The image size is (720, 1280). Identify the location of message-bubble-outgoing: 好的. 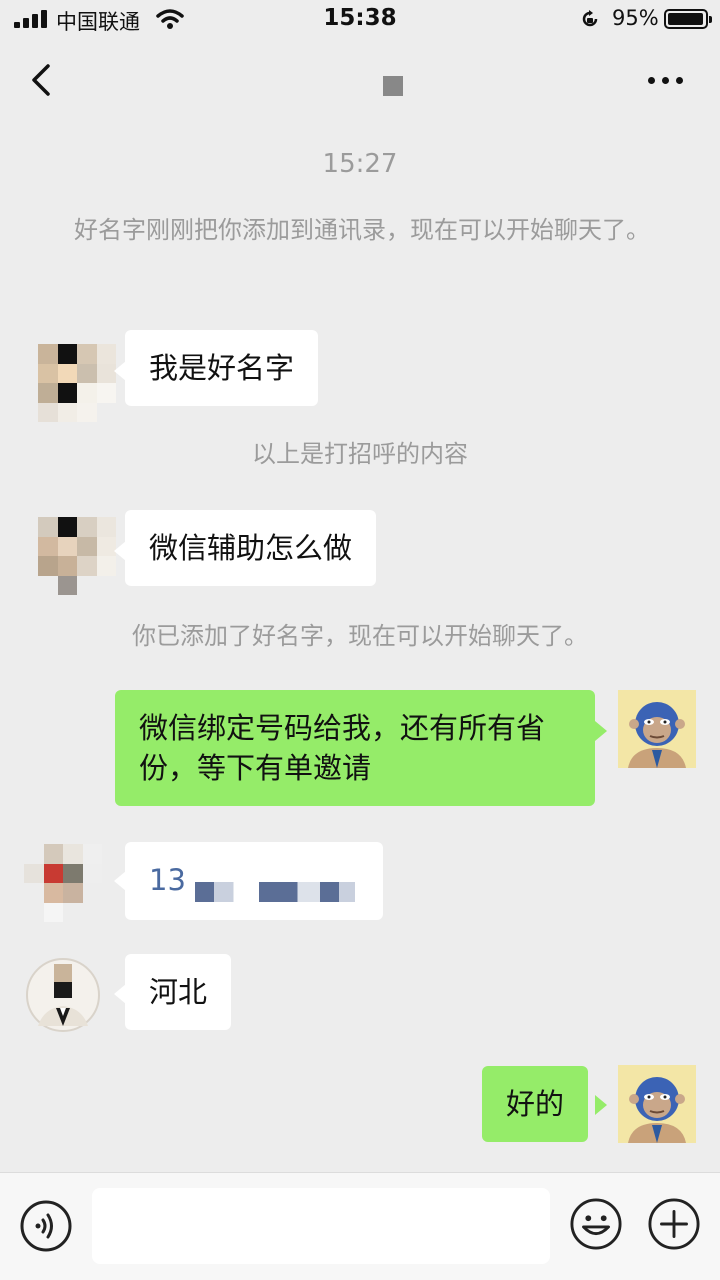
(535, 1104).